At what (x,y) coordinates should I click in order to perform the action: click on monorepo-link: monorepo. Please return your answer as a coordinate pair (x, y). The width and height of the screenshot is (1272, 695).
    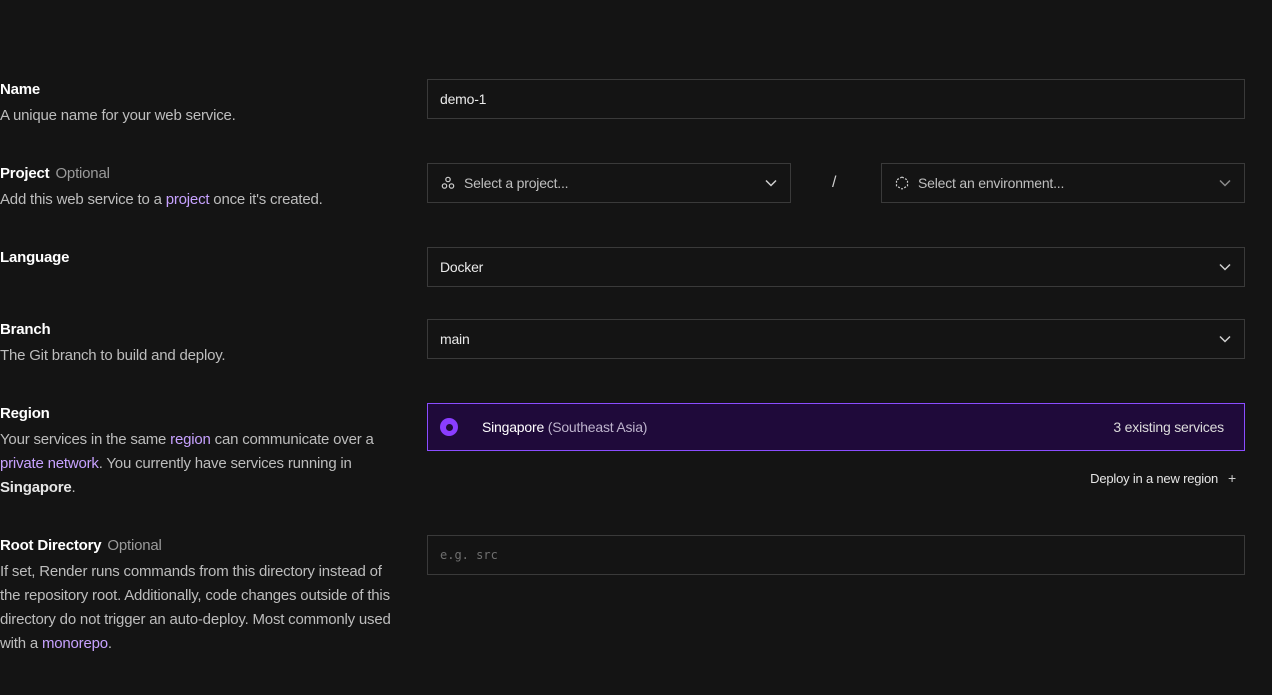
    Looking at the image, I should click on (75, 643).